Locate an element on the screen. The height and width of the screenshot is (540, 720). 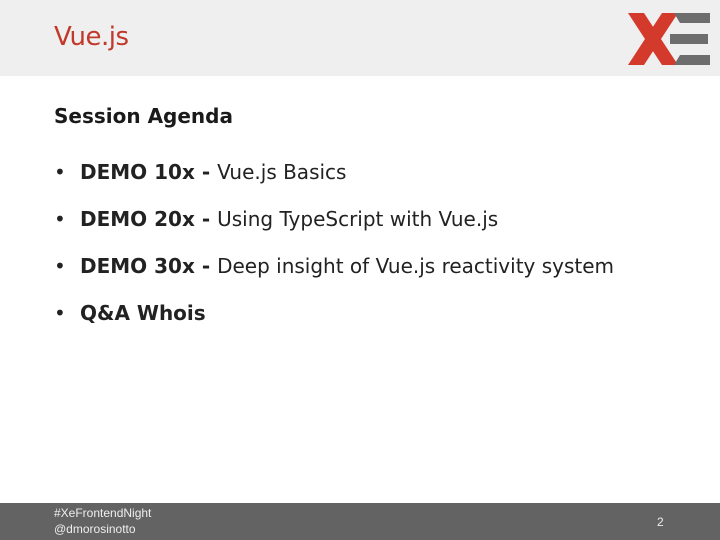
slide-header: Vue.js is located at coordinates (360, 38).